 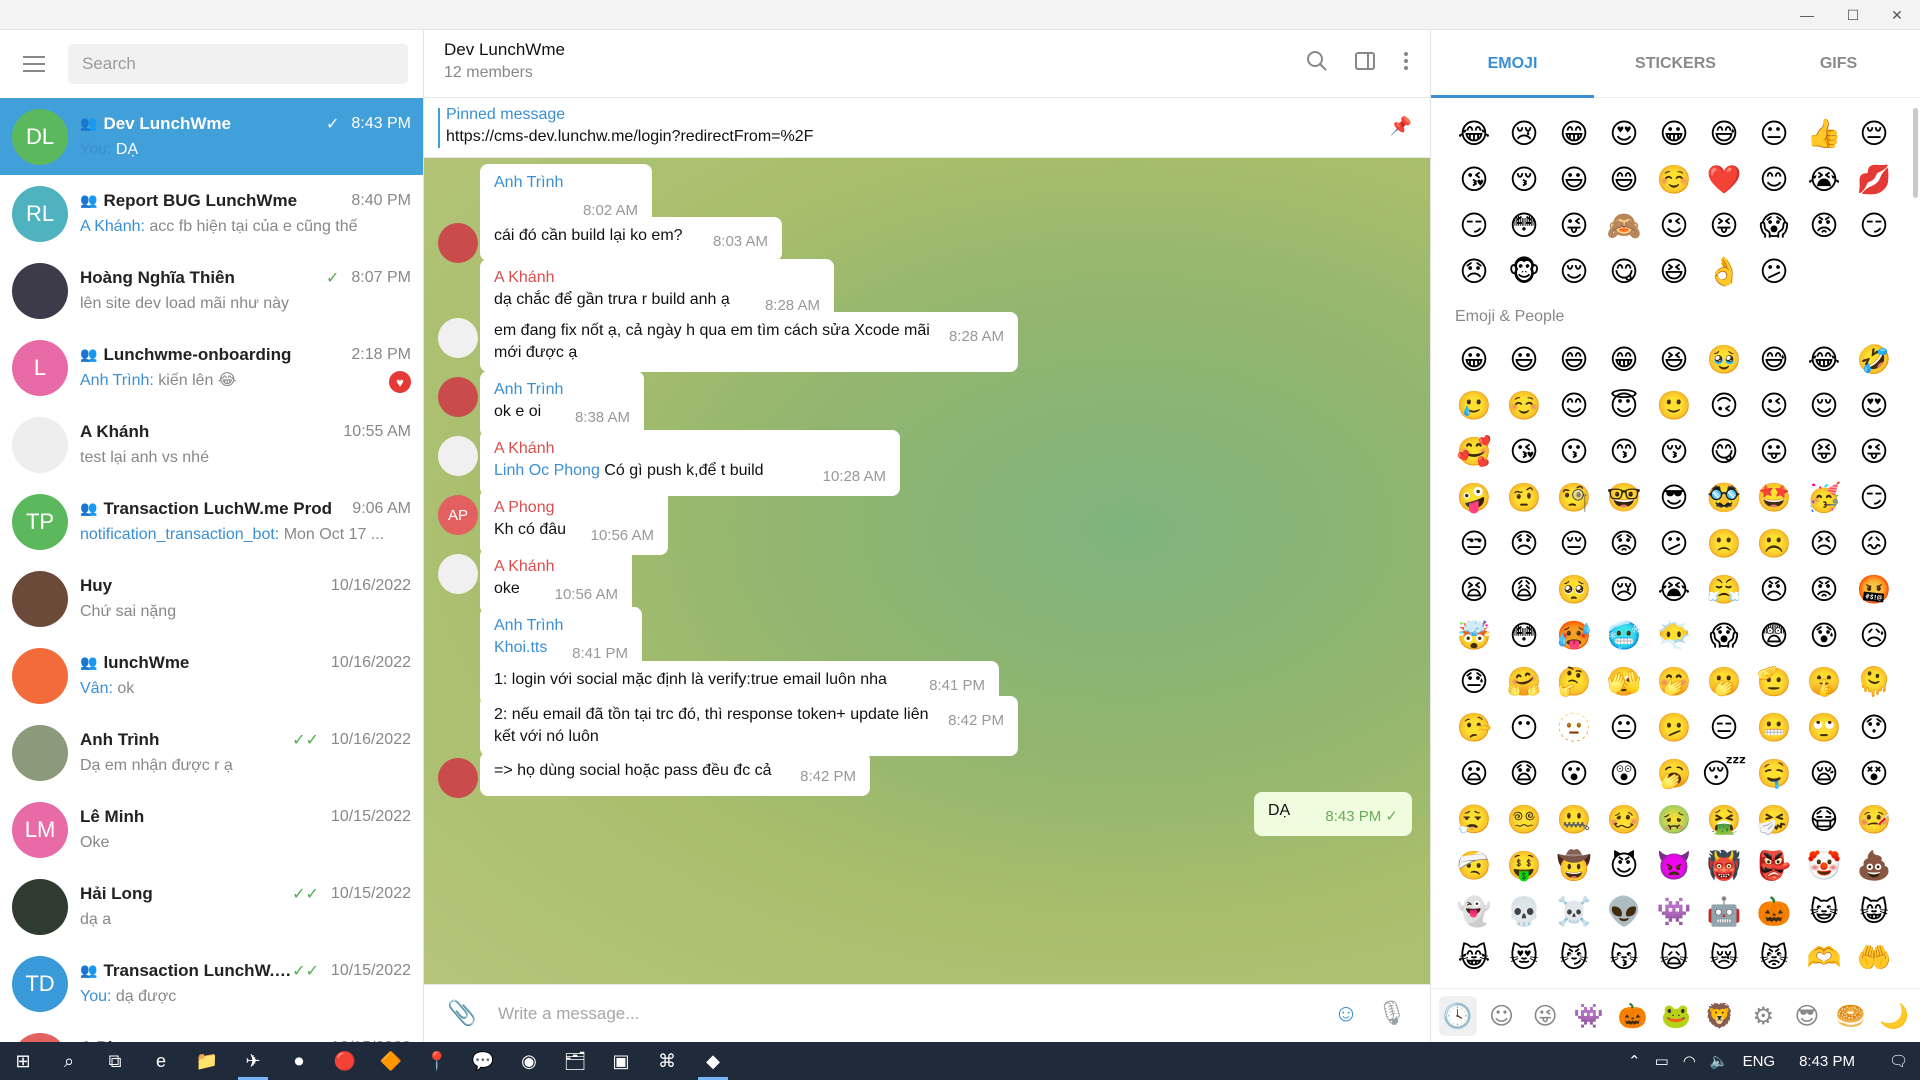 What do you see at coordinates (1524, 451) in the screenshot?
I see `emoji-item: 😘` at bounding box center [1524, 451].